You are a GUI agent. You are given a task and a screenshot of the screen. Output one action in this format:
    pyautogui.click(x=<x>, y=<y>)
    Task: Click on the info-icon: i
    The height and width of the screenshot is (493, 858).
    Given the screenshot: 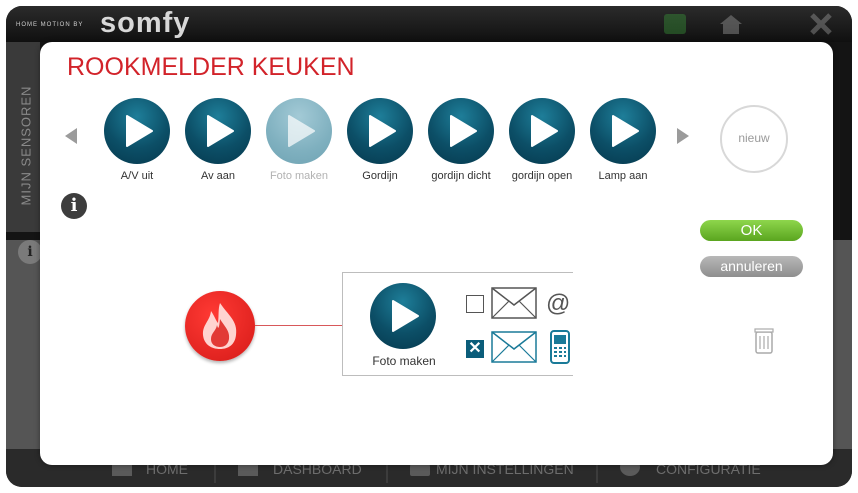 What is the action you would take?
    pyautogui.click(x=74, y=206)
    